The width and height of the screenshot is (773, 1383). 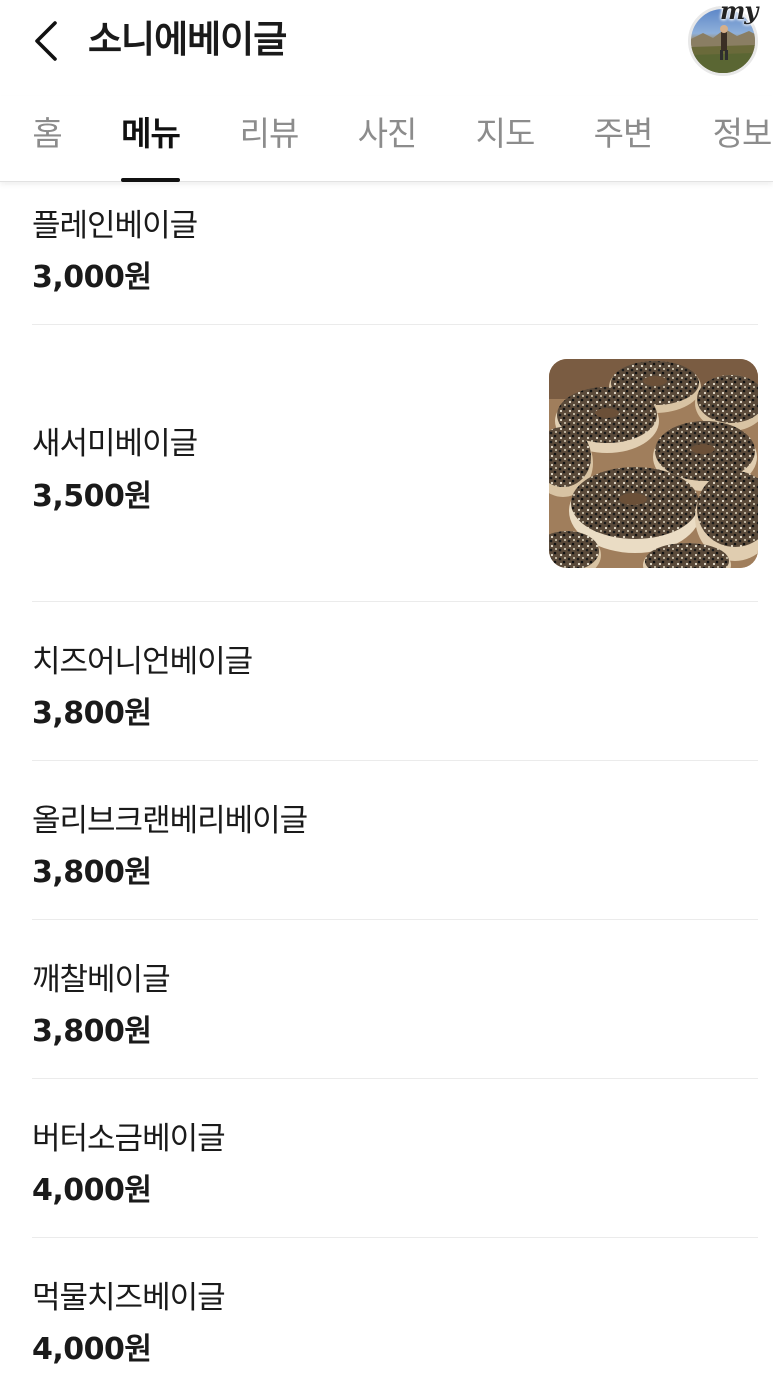 I want to click on menu-item-sesame-chewy-bagel: 깨찰베이글 3,800원, so click(x=395, y=999).